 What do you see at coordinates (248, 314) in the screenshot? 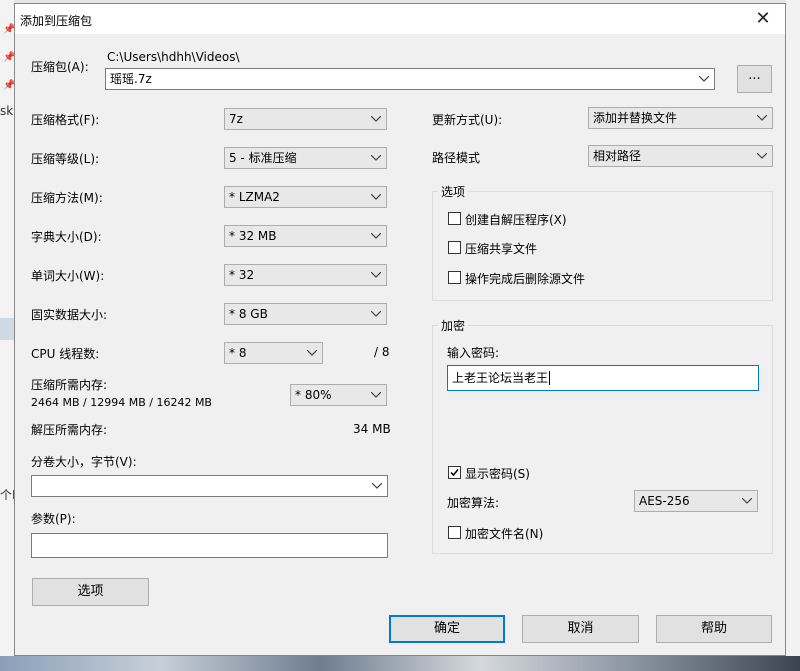
I see `solid-value: * 8 GB` at bounding box center [248, 314].